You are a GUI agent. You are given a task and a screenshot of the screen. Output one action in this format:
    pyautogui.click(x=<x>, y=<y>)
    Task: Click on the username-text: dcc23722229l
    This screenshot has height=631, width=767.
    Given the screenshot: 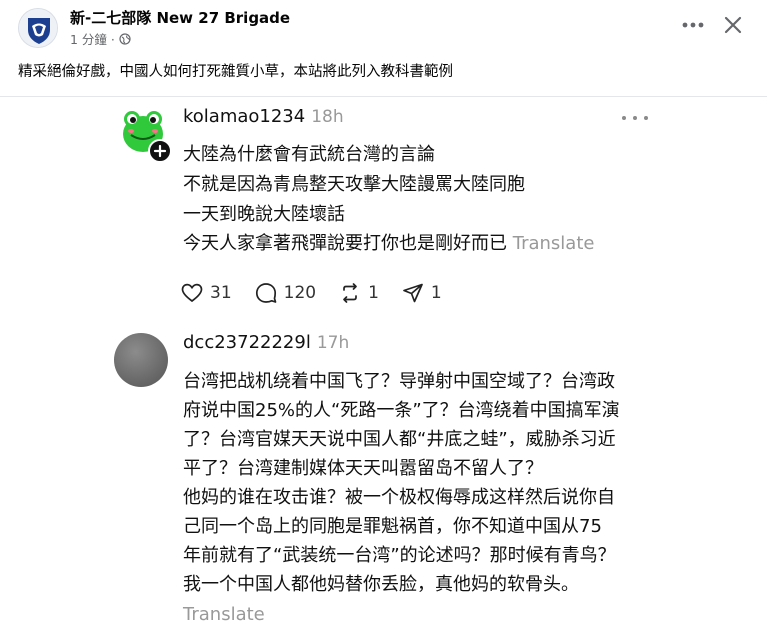 What is the action you would take?
    pyautogui.click(x=247, y=342)
    